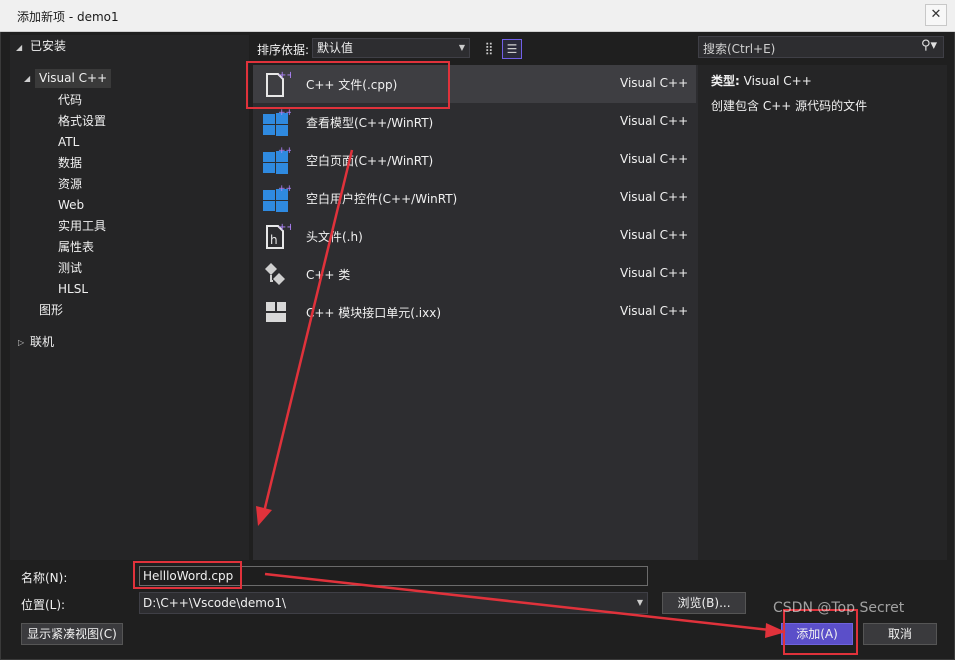 The image size is (955, 660). Describe the element at coordinates (929, 45) in the screenshot. I see `search-icon: ⚲▾` at that location.